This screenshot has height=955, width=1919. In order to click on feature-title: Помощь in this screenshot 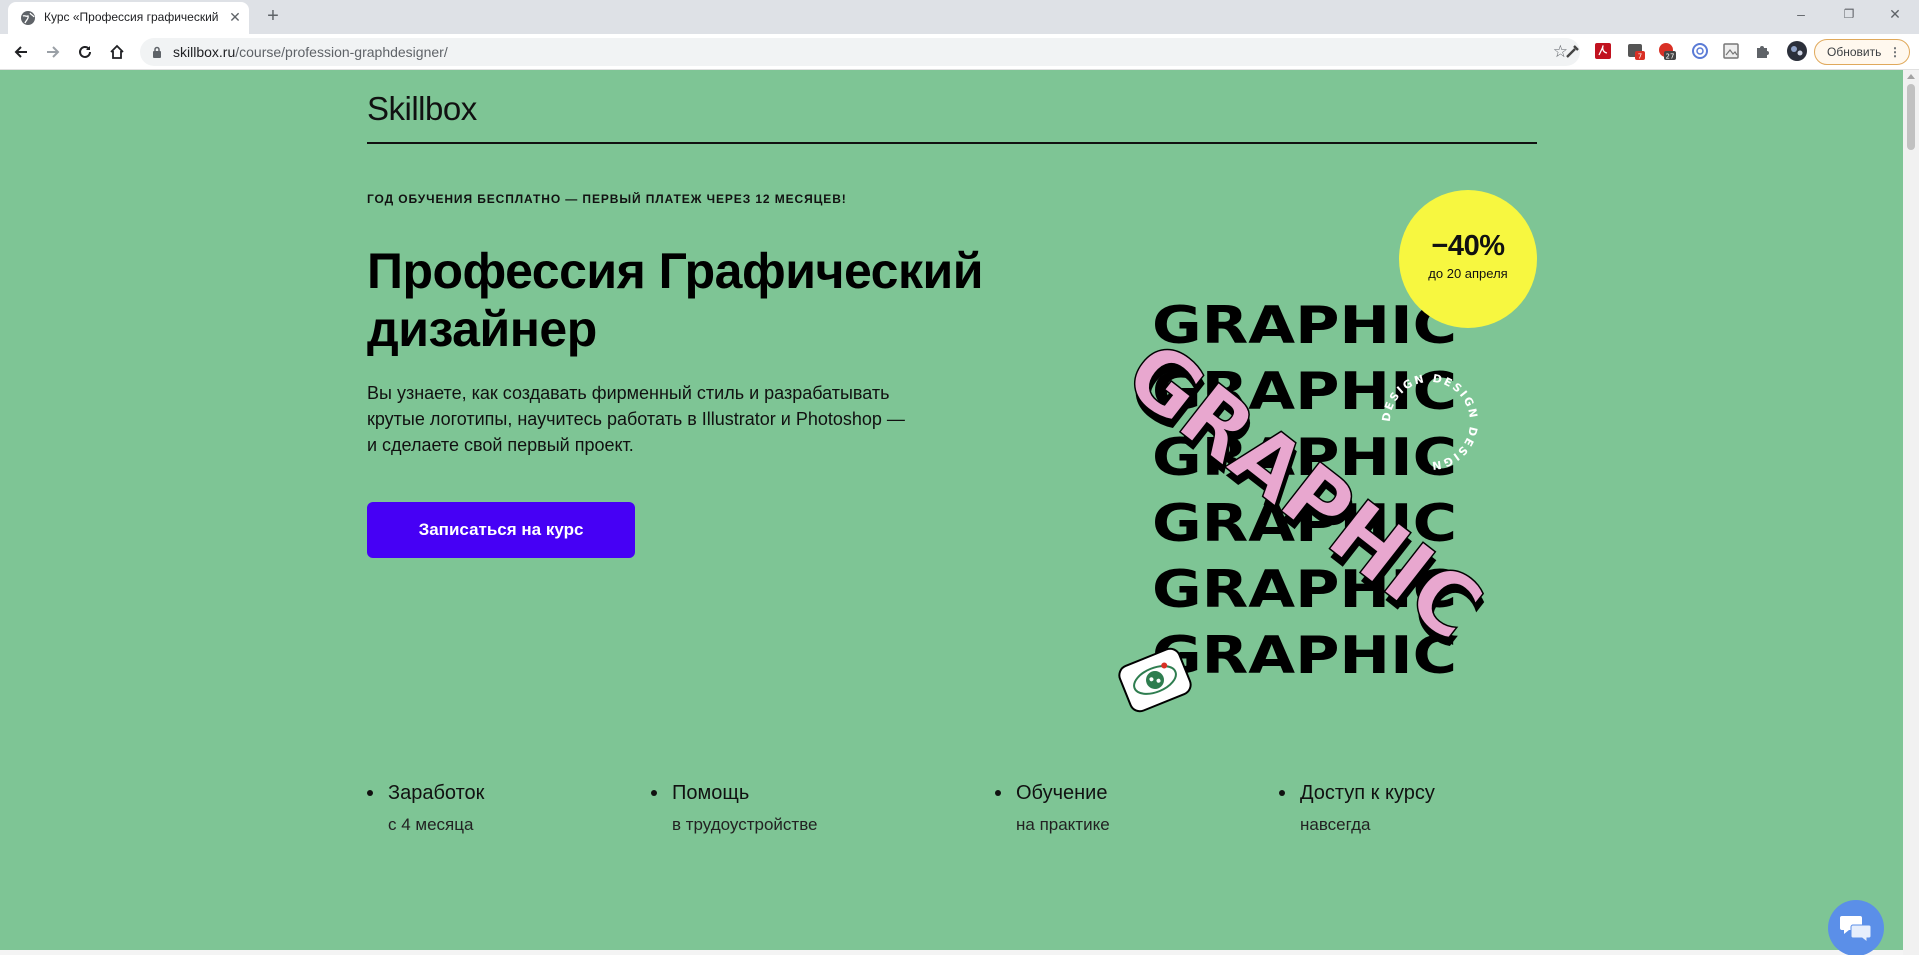, I will do `click(711, 793)`.